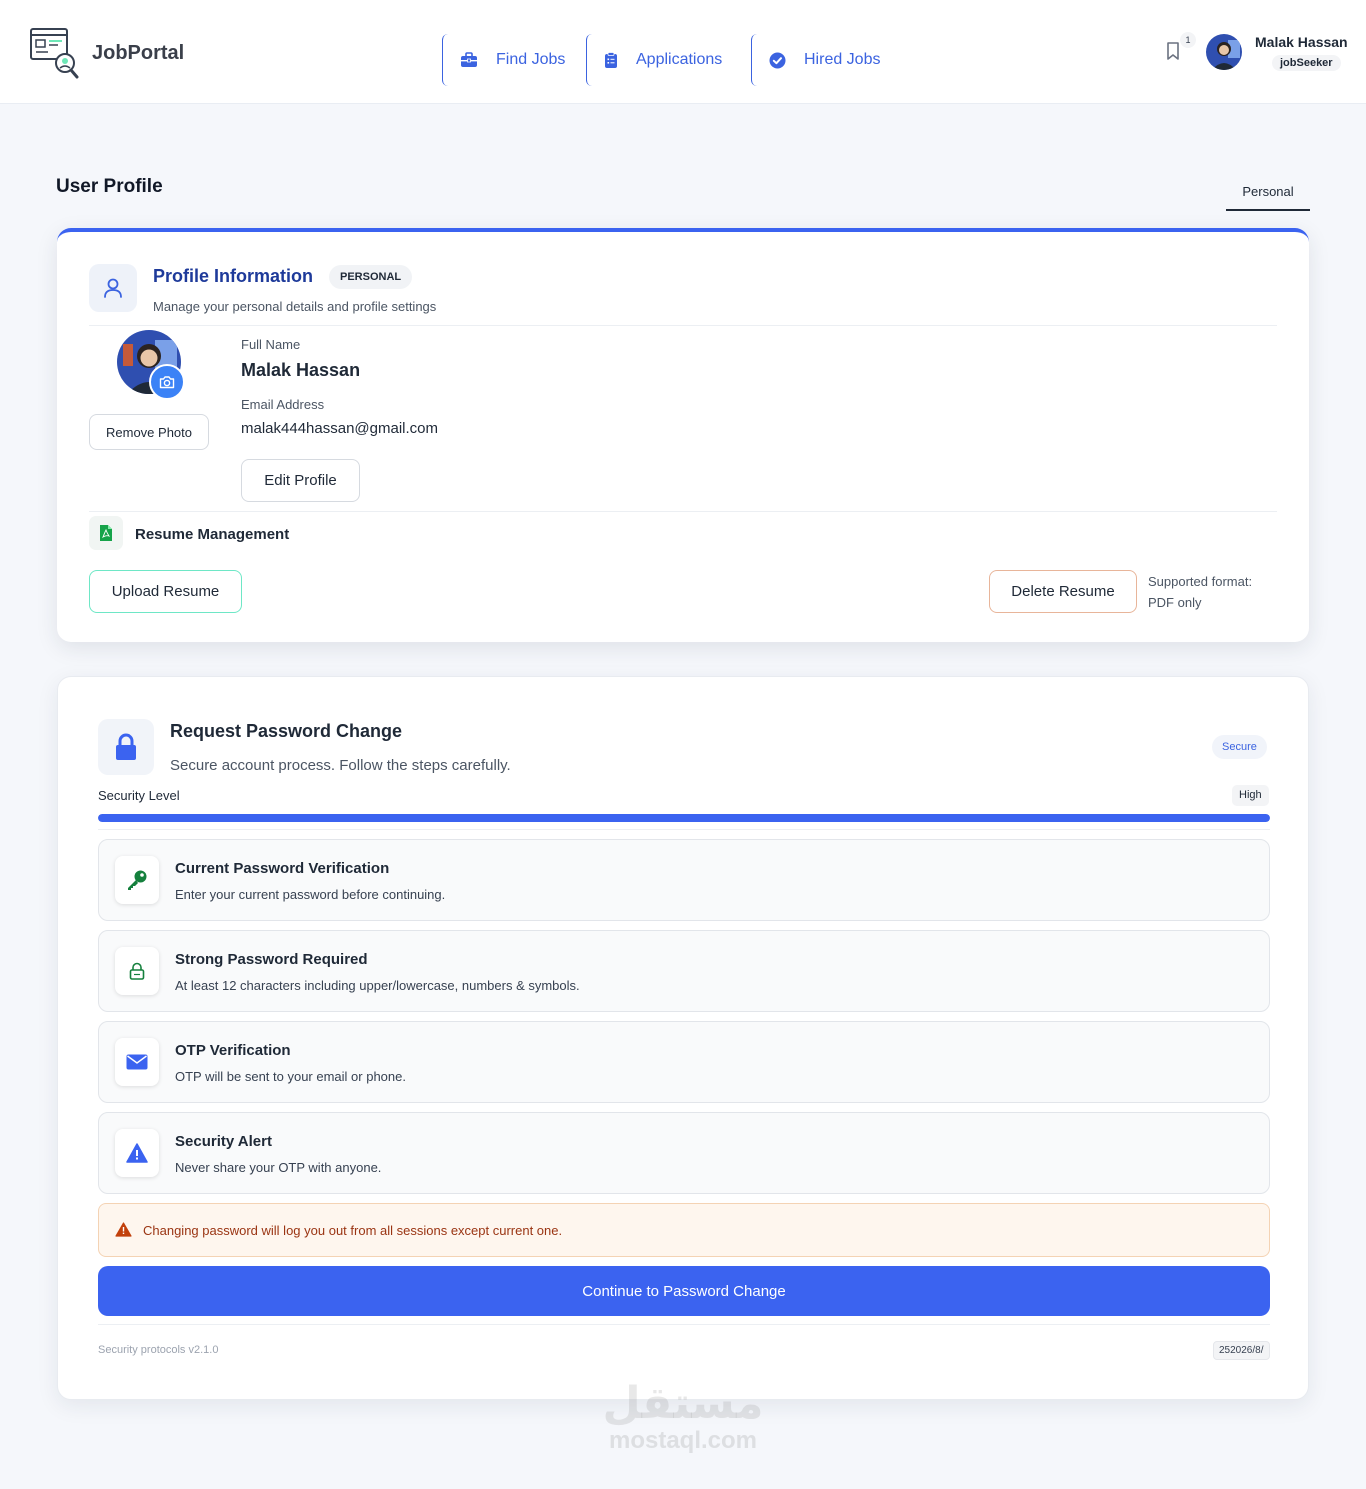 The height and width of the screenshot is (1489, 1366). What do you see at coordinates (1175, 602) in the screenshot?
I see `supported-format-value: PDF only` at bounding box center [1175, 602].